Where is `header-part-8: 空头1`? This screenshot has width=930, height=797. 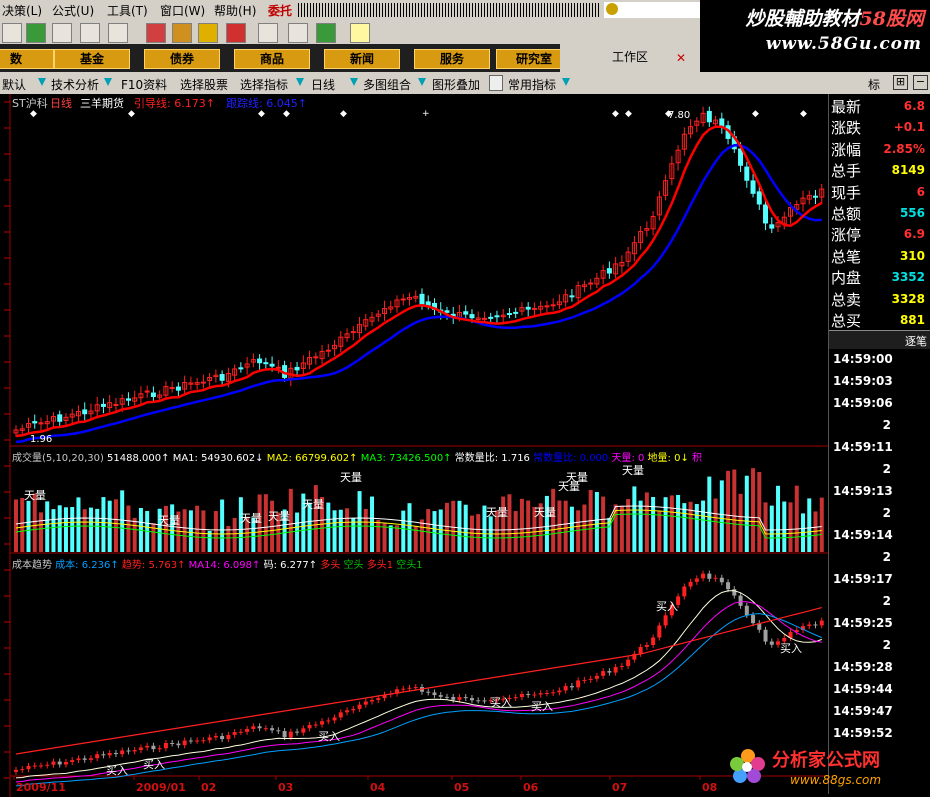
header-part-8: 空头1 is located at coordinates (408, 564).